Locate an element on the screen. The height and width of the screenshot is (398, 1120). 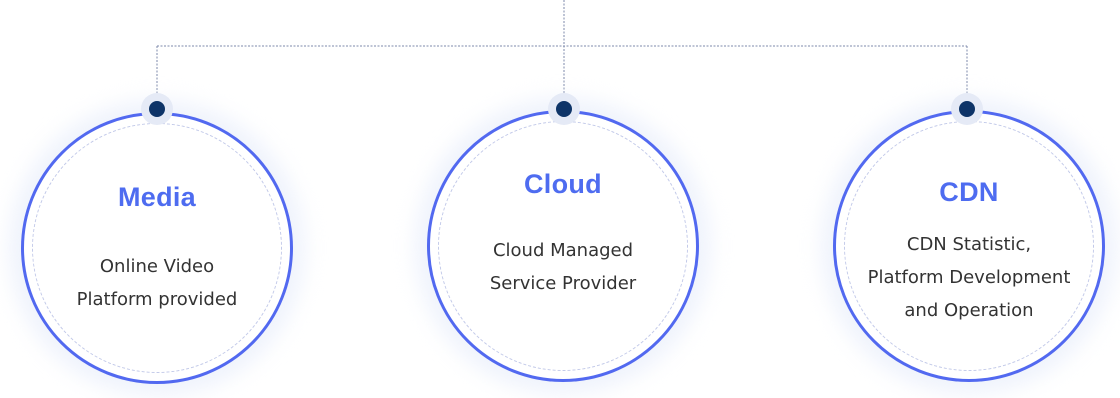
node-title: Cloud is located at coordinates (563, 184).